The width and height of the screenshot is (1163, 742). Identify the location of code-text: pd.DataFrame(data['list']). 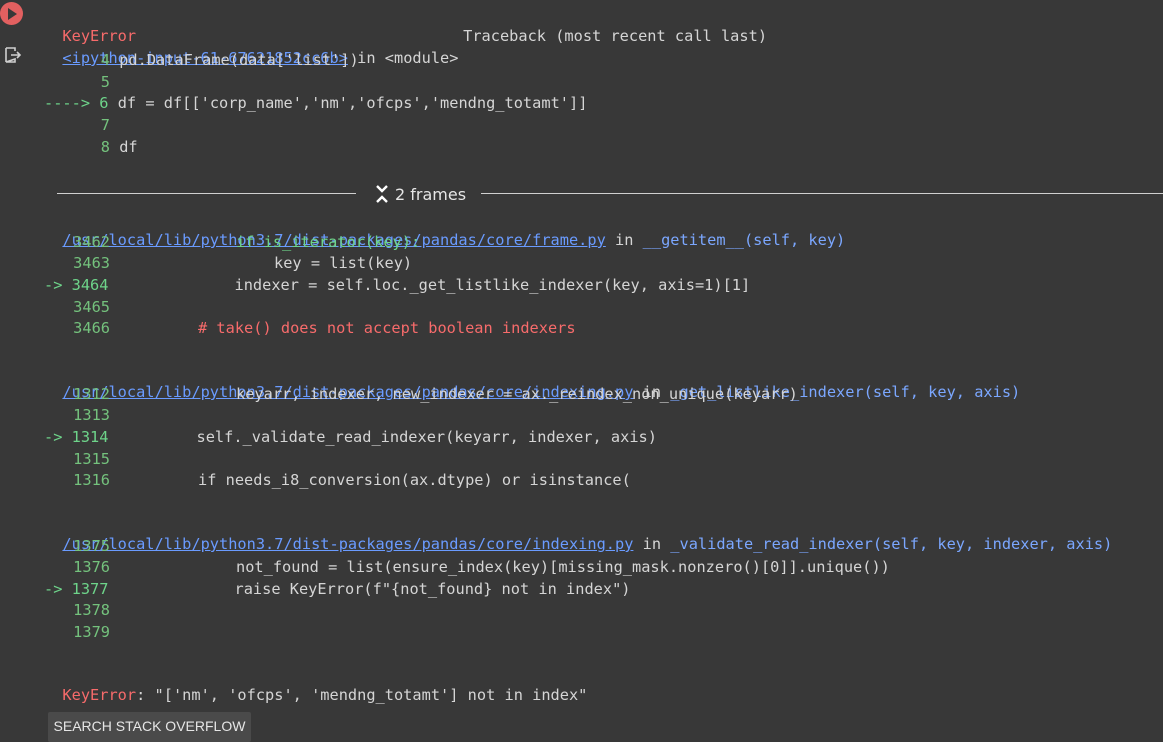
(239, 60).